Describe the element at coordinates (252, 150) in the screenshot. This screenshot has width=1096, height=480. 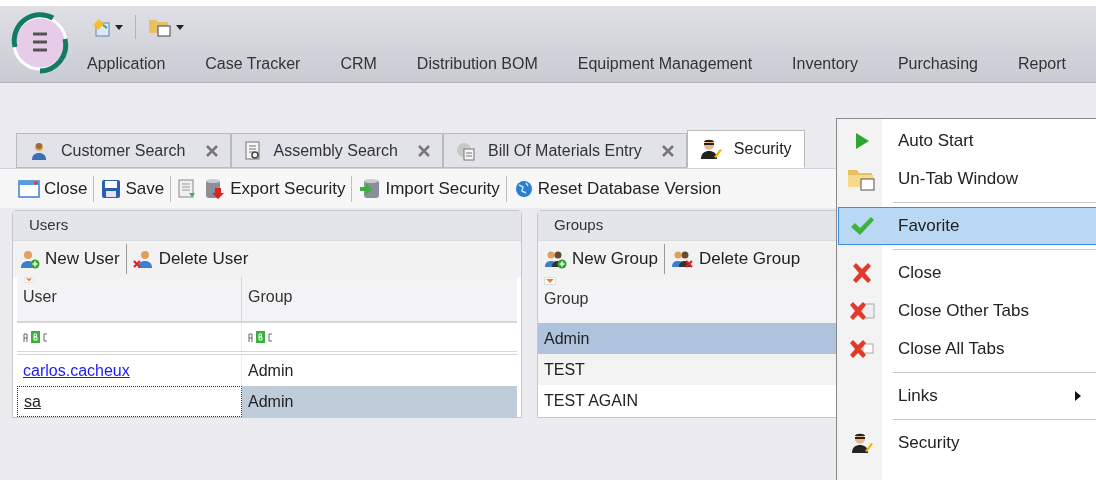
I see `document-search-icon` at that location.